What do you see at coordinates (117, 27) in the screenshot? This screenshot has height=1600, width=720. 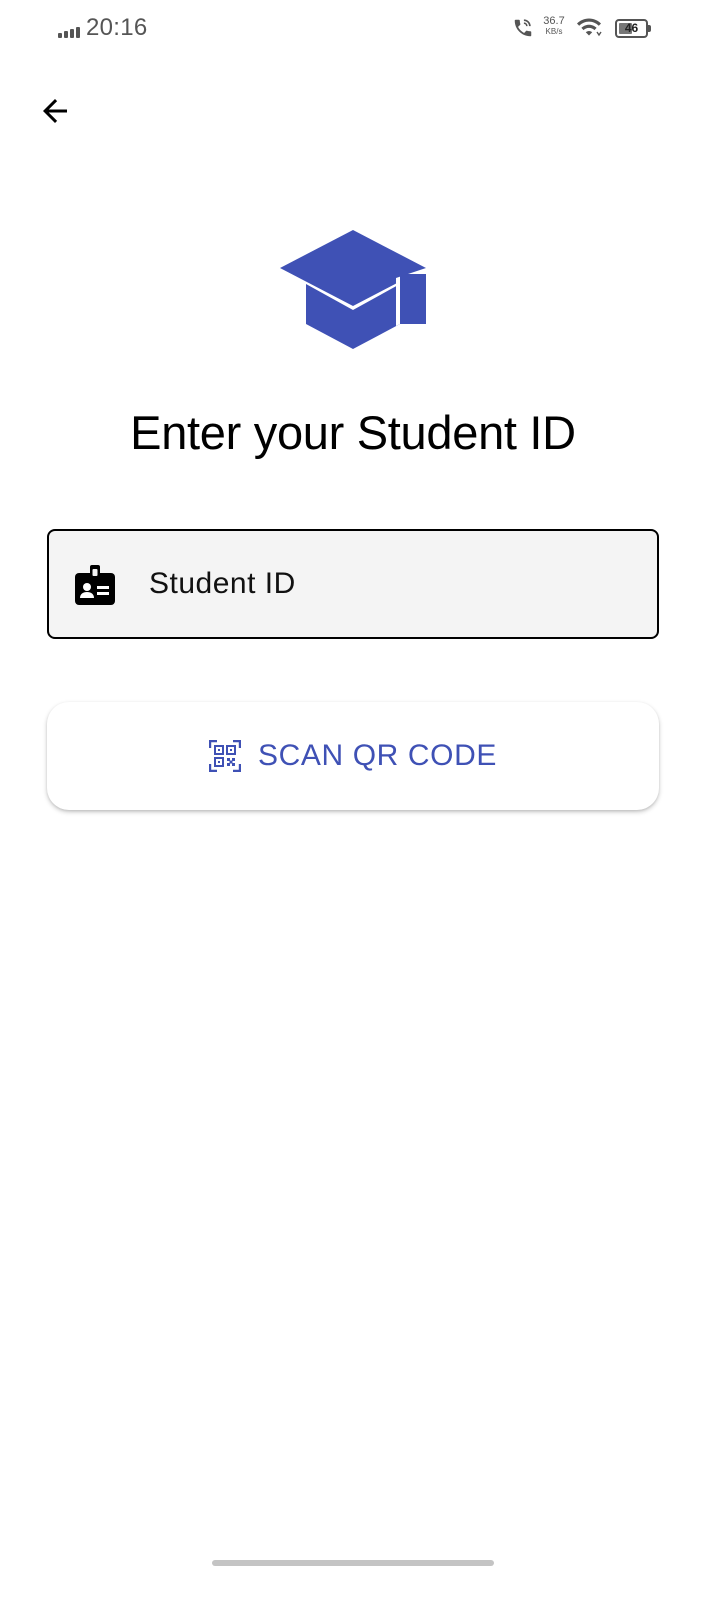 I see `status-time: 20:16` at bounding box center [117, 27].